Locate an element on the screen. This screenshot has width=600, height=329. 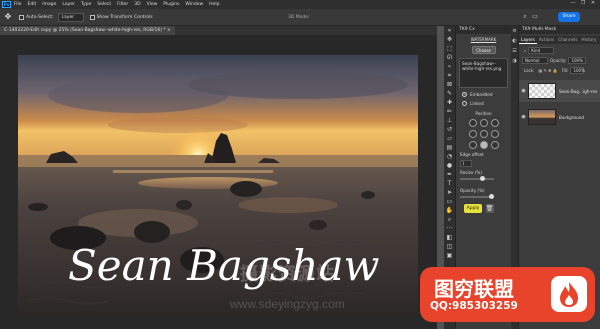
more-tools-icon: ··· is located at coordinates (449, 228).